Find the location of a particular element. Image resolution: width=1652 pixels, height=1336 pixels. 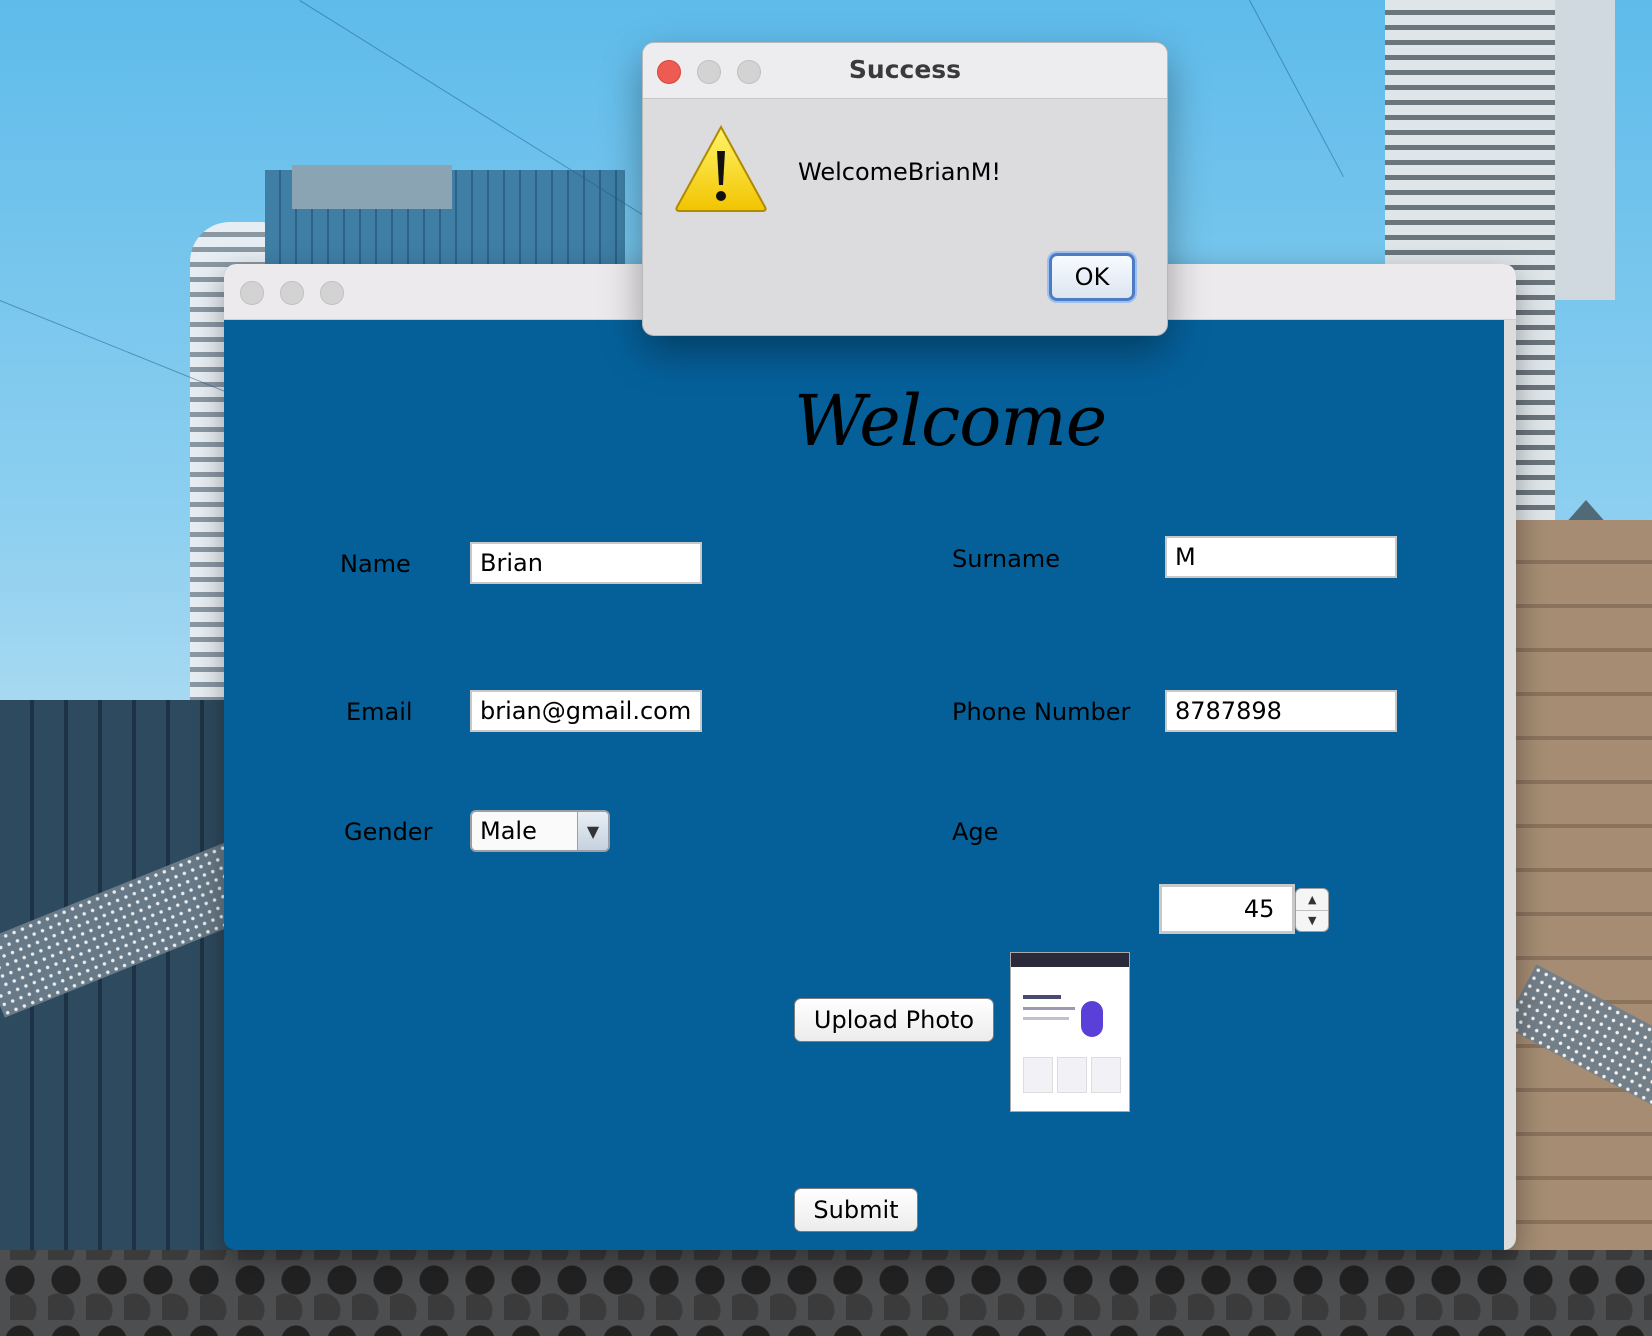

age-field: 45 is located at coordinates (1227, 909).